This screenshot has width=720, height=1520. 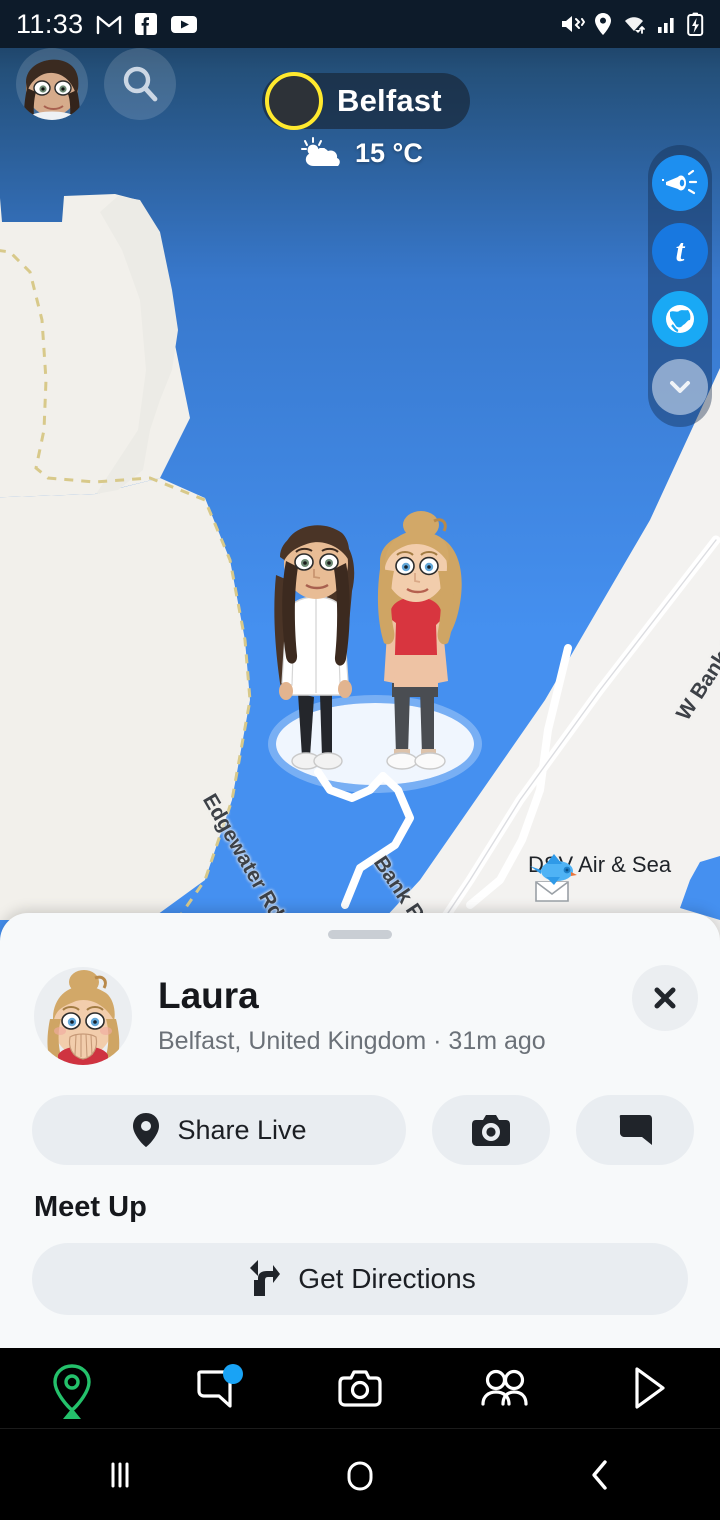 I want to click on get-directions-button: Get Directions, so click(x=360, y=1279).